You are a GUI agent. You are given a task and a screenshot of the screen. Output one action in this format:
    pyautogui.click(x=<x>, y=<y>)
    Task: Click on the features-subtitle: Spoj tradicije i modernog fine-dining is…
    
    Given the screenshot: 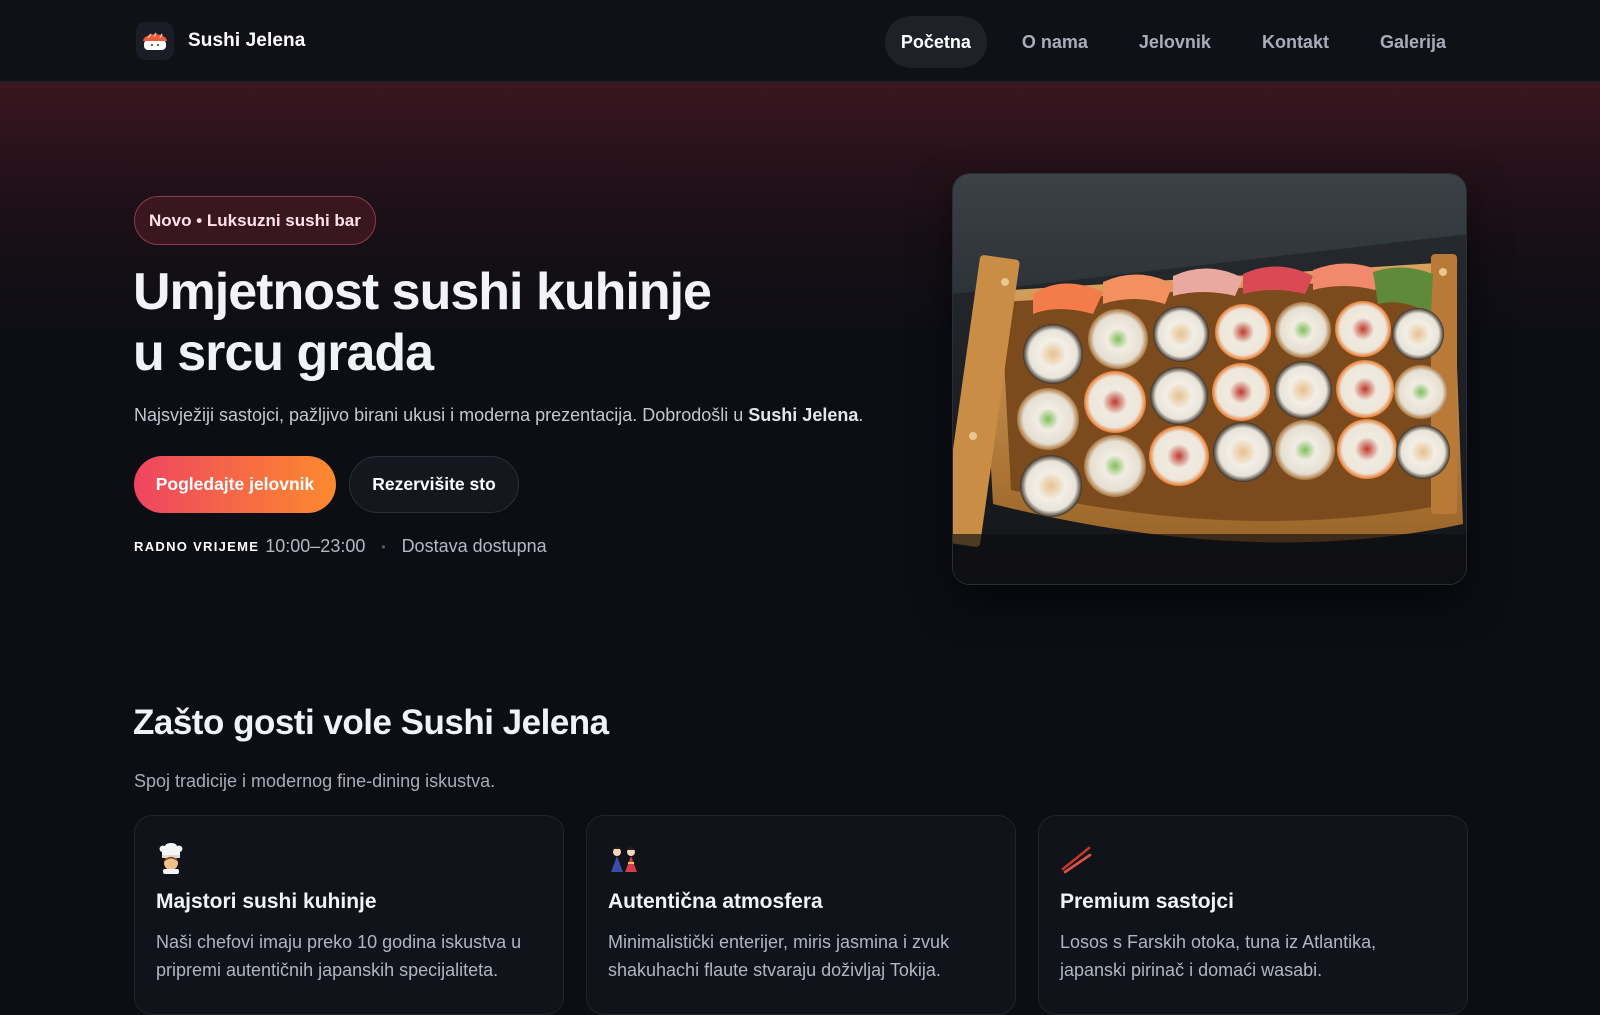 What is the action you would take?
    pyautogui.click(x=315, y=781)
    